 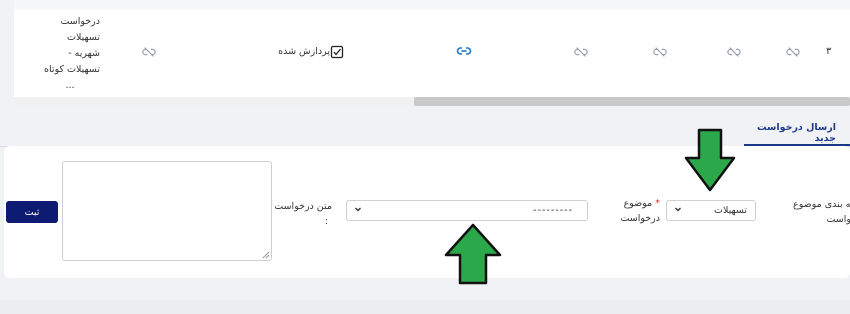 What do you see at coordinates (337, 51) in the screenshot?
I see `checked-checkbox-icon` at bounding box center [337, 51].